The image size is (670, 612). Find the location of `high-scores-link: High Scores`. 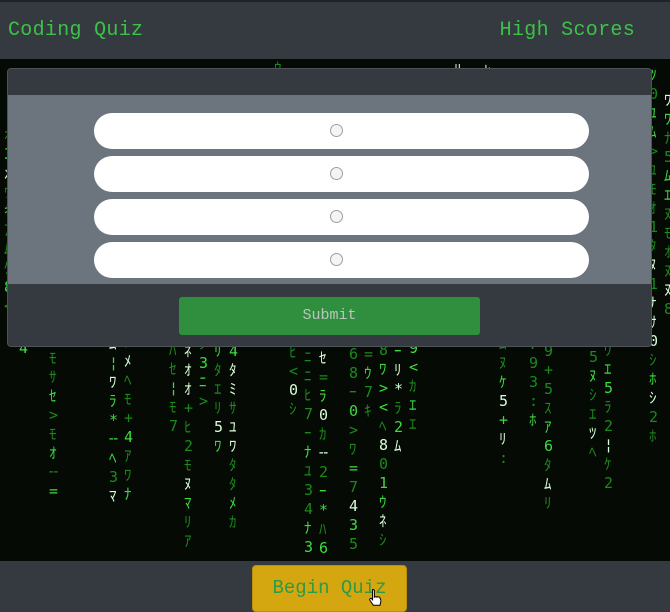

high-scores-link: High Scores is located at coordinates (567, 30).